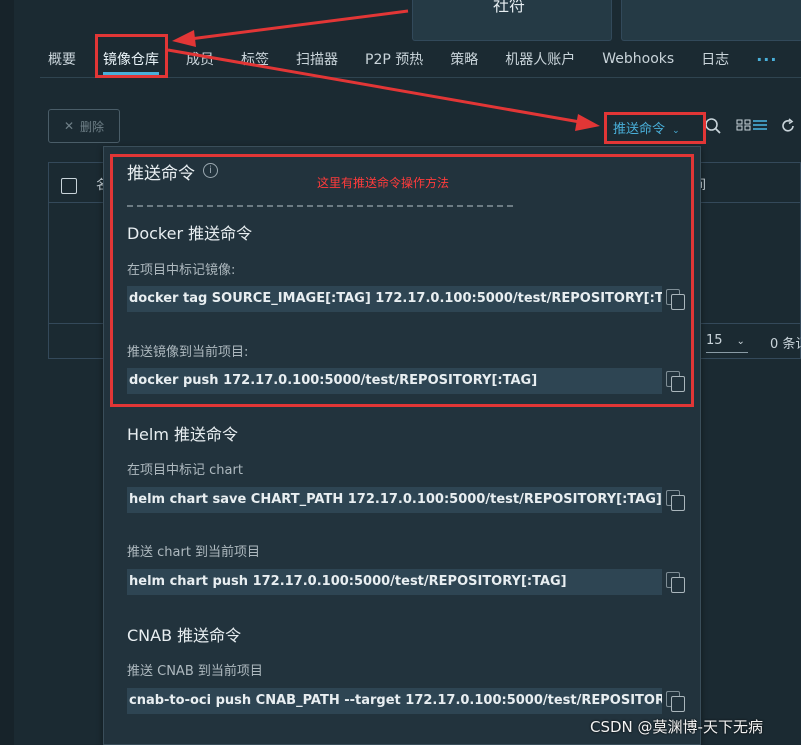 The height and width of the screenshot is (745, 801). What do you see at coordinates (383, 70) in the screenshot?
I see `annotation-arrows` at bounding box center [383, 70].